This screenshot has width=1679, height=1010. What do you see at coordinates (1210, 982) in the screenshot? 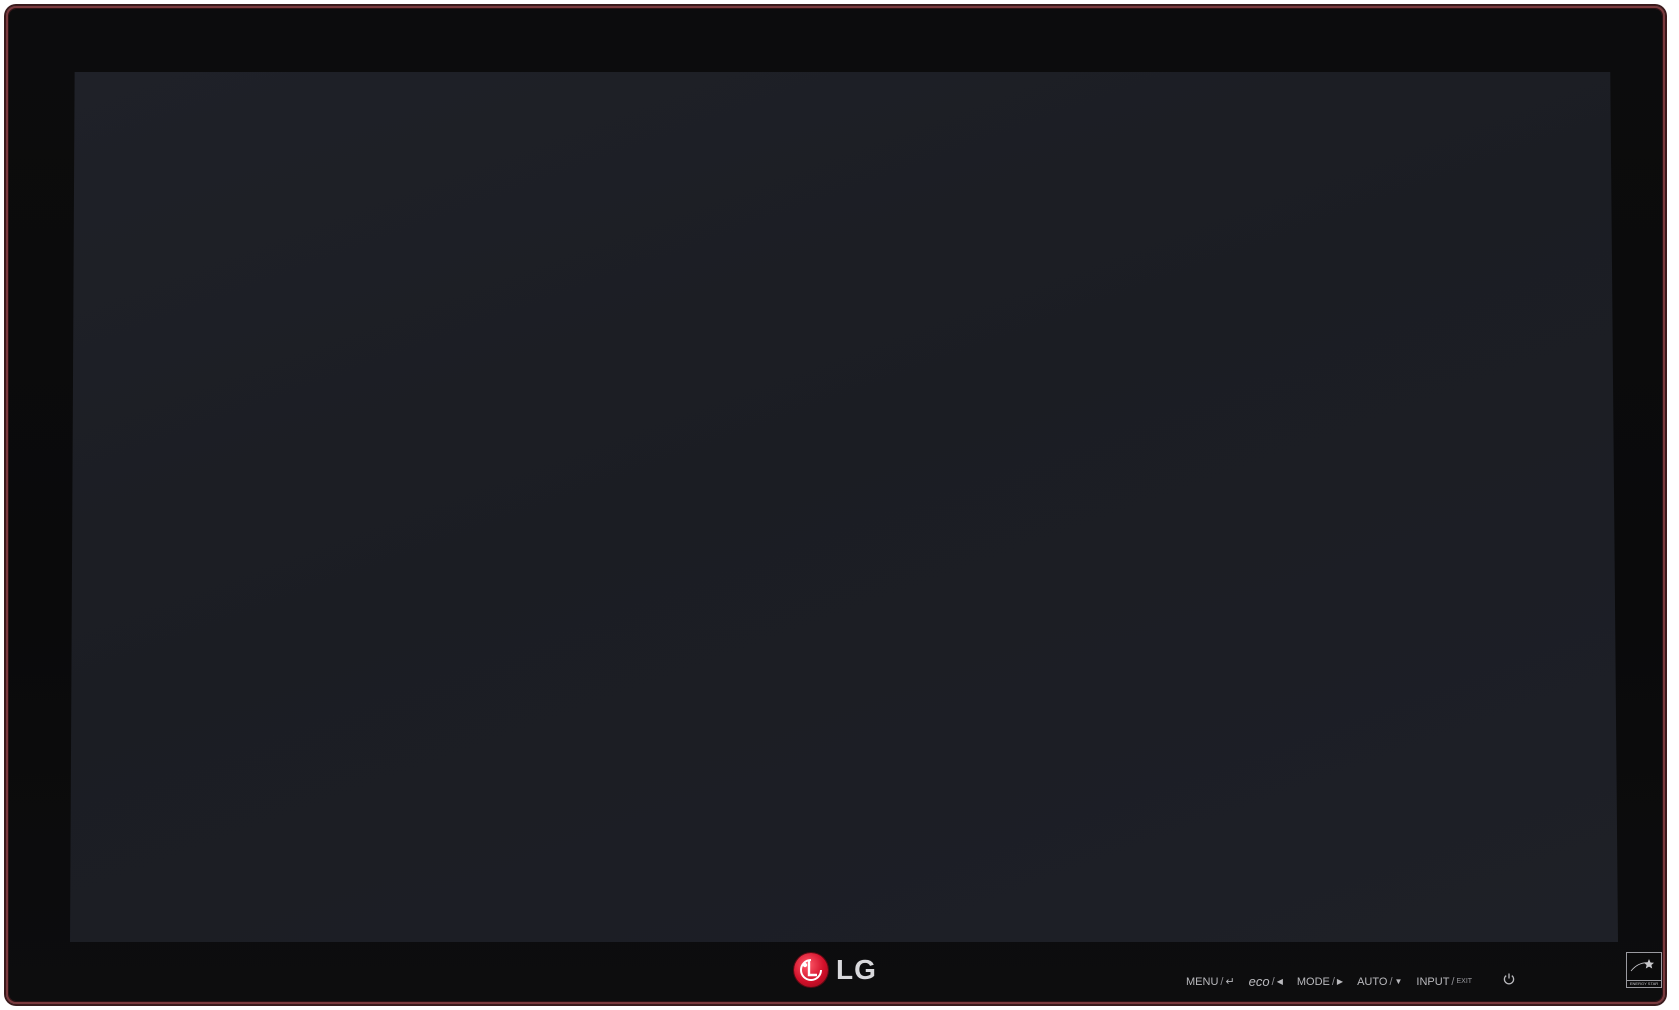
I see `menu-button: MENU / ↵` at bounding box center [1210, 982].